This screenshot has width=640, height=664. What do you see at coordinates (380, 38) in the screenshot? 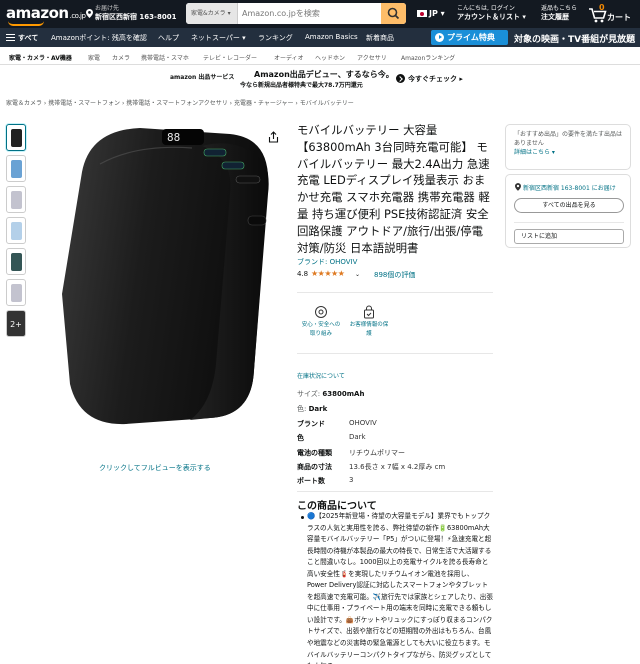
I see `nav-item-new: 新着商品` at bounding box center [380, 38].